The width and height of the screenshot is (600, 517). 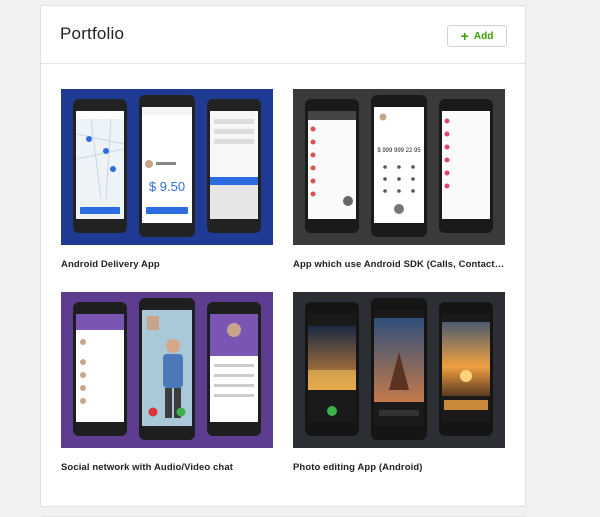 What do you see at coordinates (167, 186) in the screenshot?
I see `delivery-price: $ 9.50` at bounding box center [167, 186].